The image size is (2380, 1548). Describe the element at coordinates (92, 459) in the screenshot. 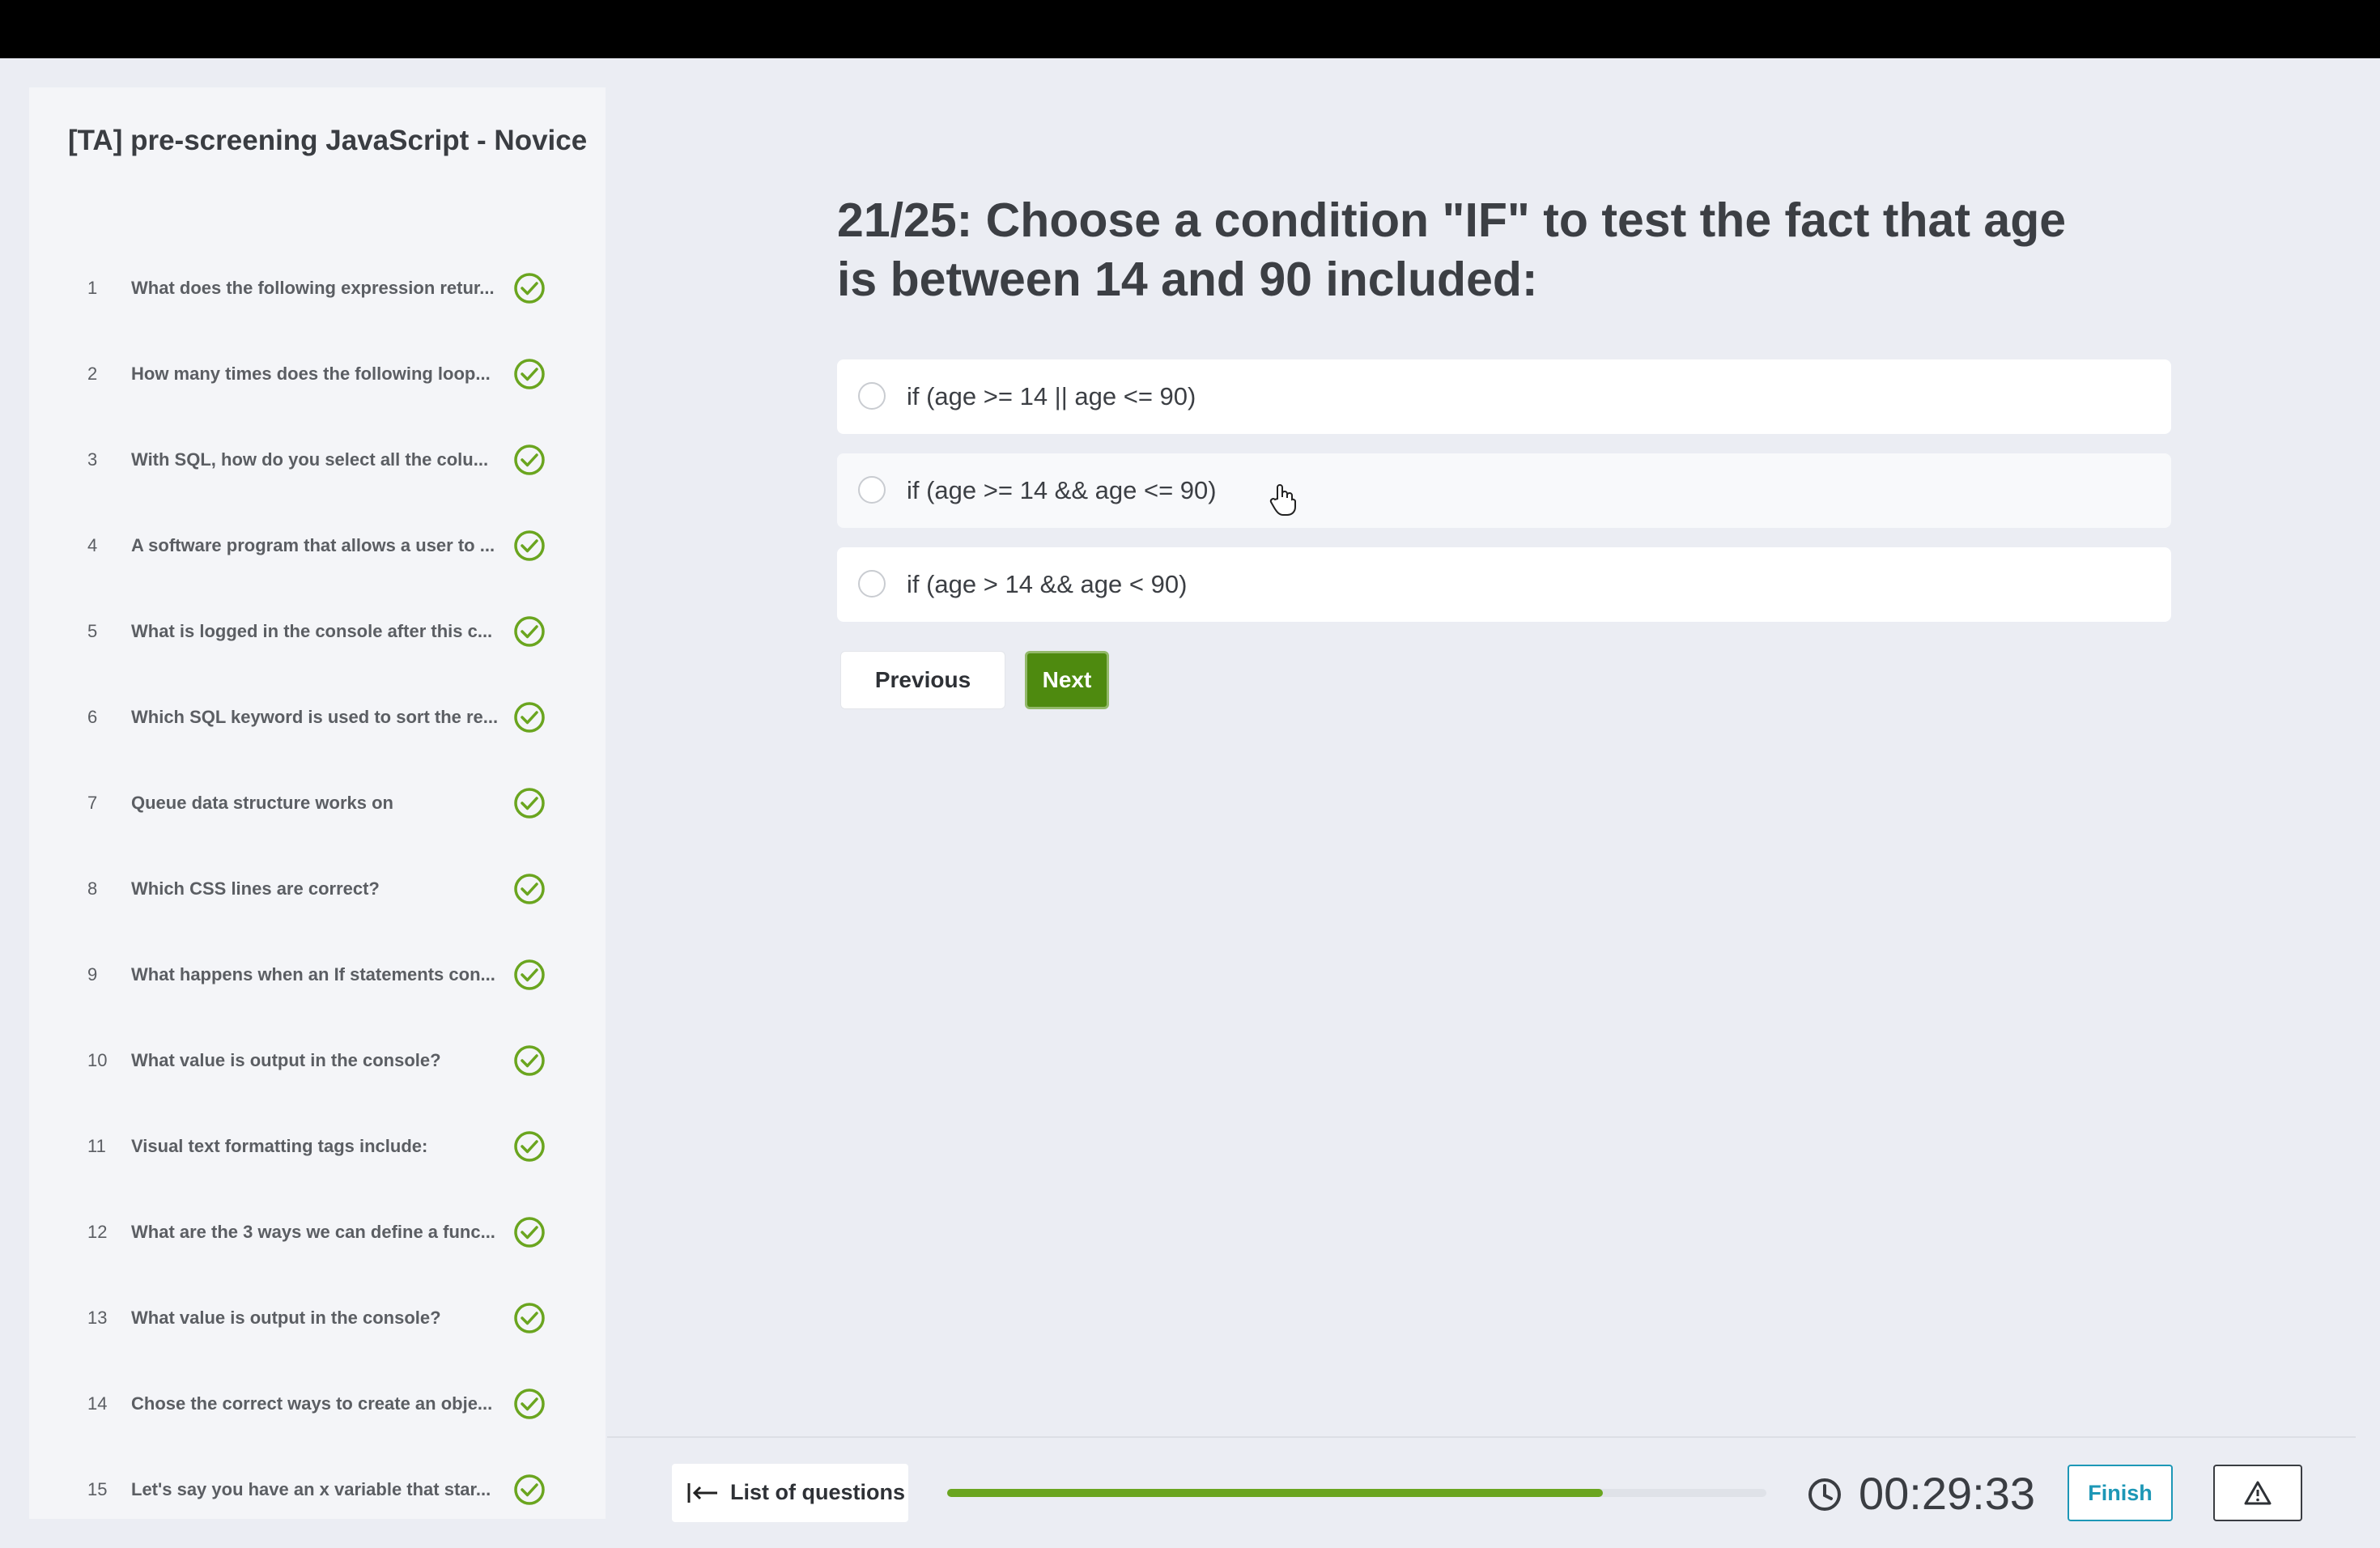

I see `question-number: 3` at that location.